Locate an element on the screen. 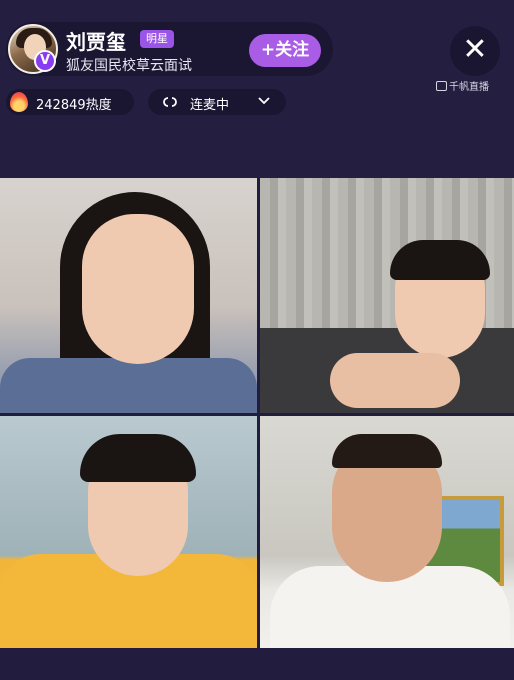 This screenshot has width=514, height=680. close-button: ✕ is located at coordinates (475, 51).